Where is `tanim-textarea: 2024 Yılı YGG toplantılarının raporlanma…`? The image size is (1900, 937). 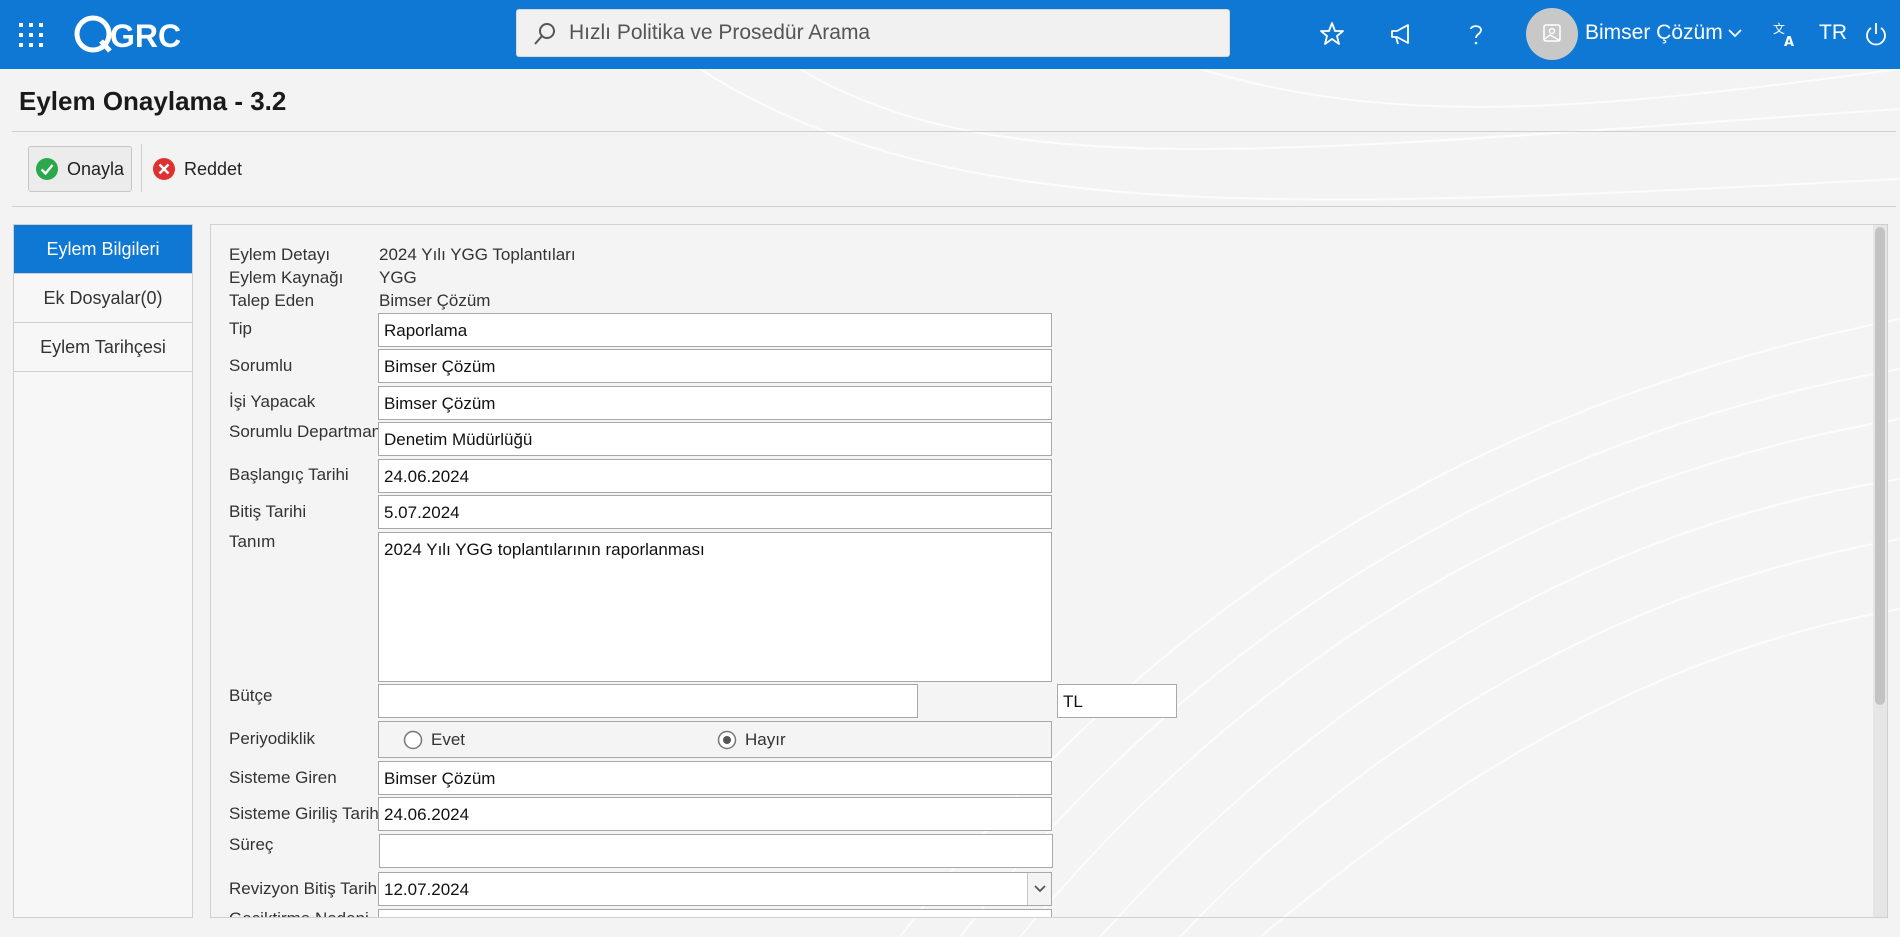 tanim-textarea: 2024 Yılı YGG toplantılarının raporlanma… is located at coordinates (715, 607).